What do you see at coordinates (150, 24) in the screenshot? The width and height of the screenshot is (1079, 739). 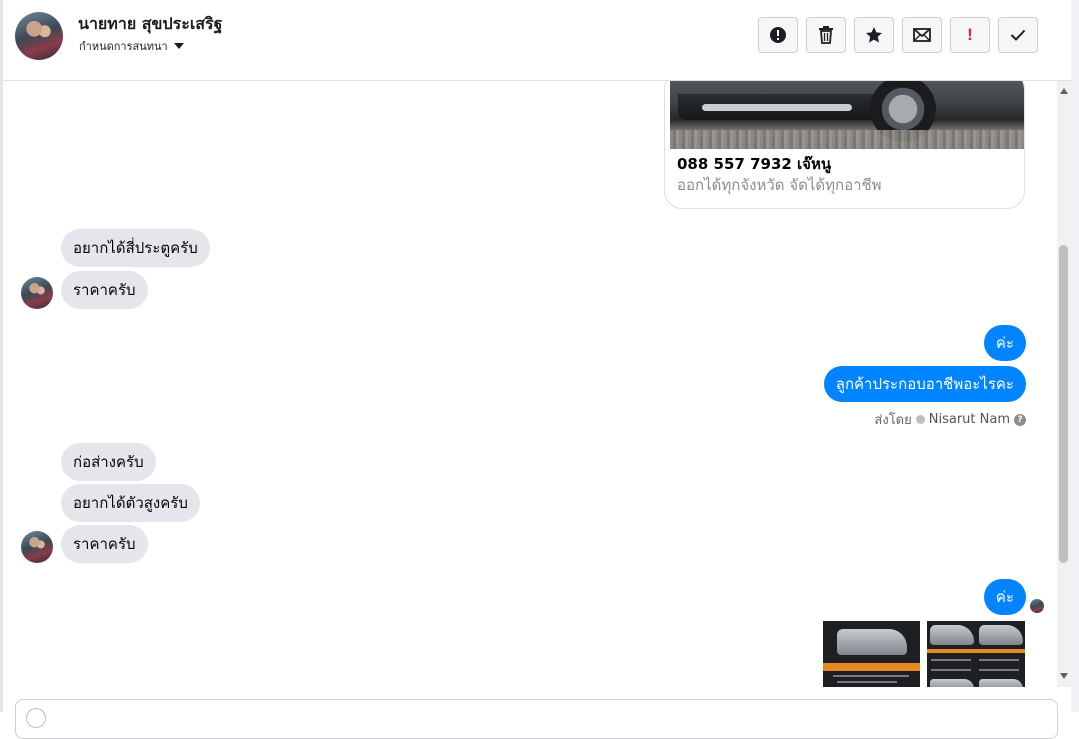 I see `contact-name: นายทาย สุขประเสริฐ` at bounding box center [150, 24].